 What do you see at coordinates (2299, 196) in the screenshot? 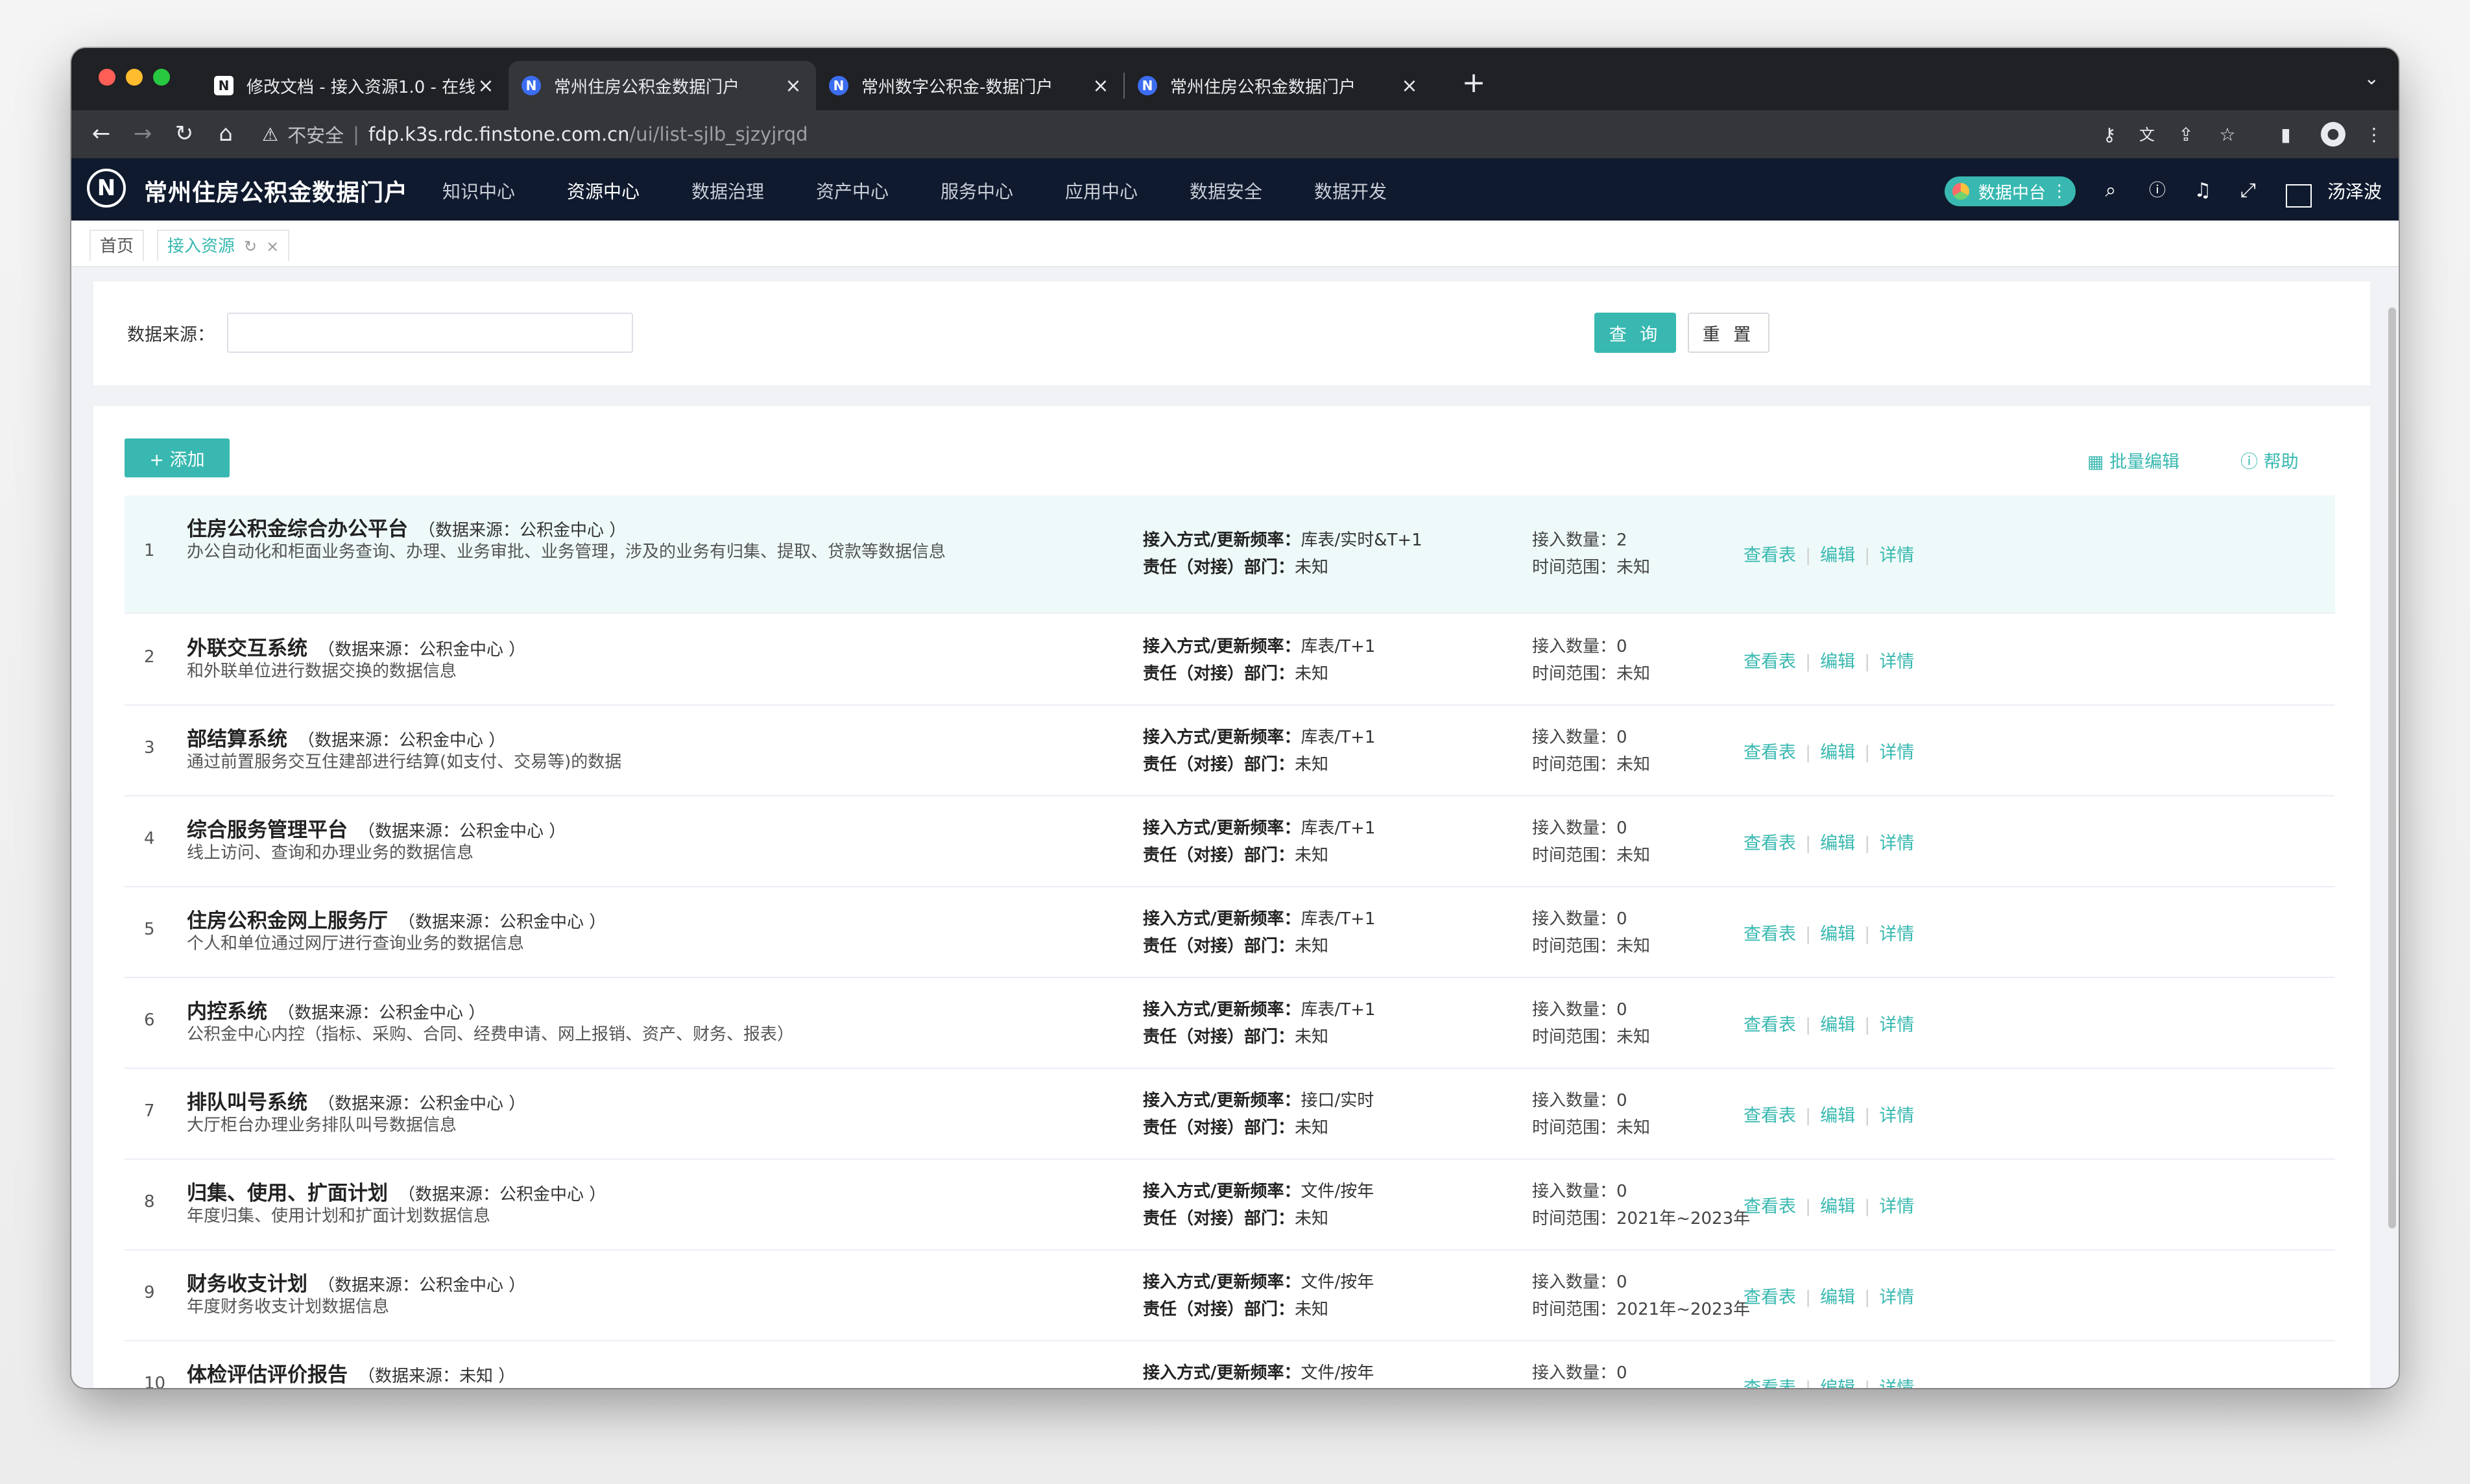
I see `user-avatar` at bounding box center [2299, 196].